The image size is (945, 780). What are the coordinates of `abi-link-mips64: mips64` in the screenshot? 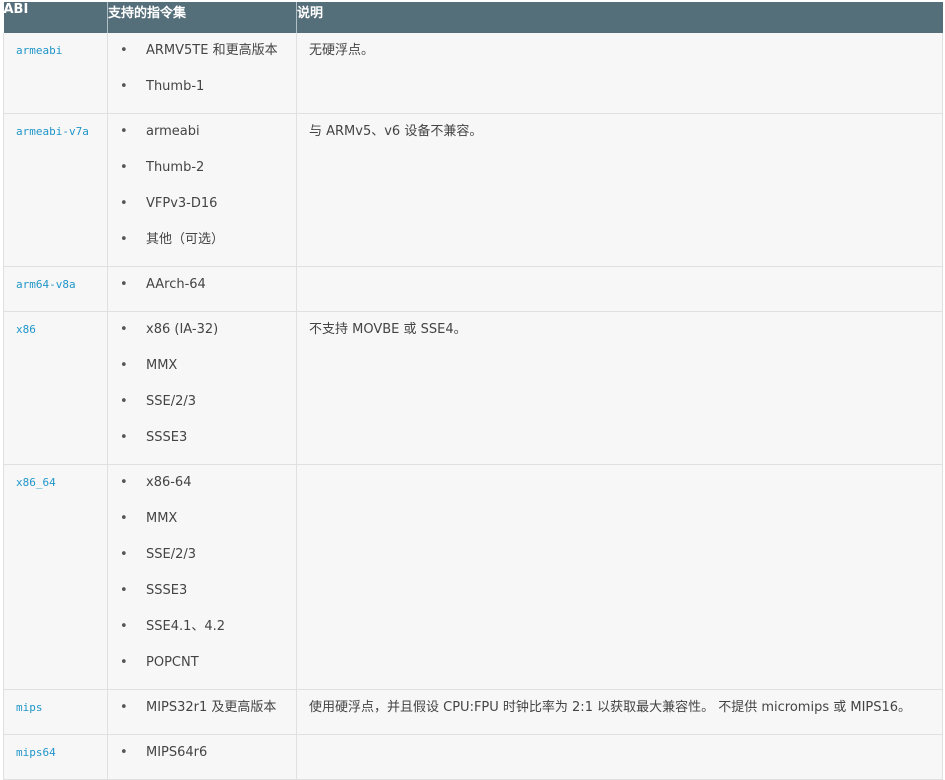 It's located at (55, 753).